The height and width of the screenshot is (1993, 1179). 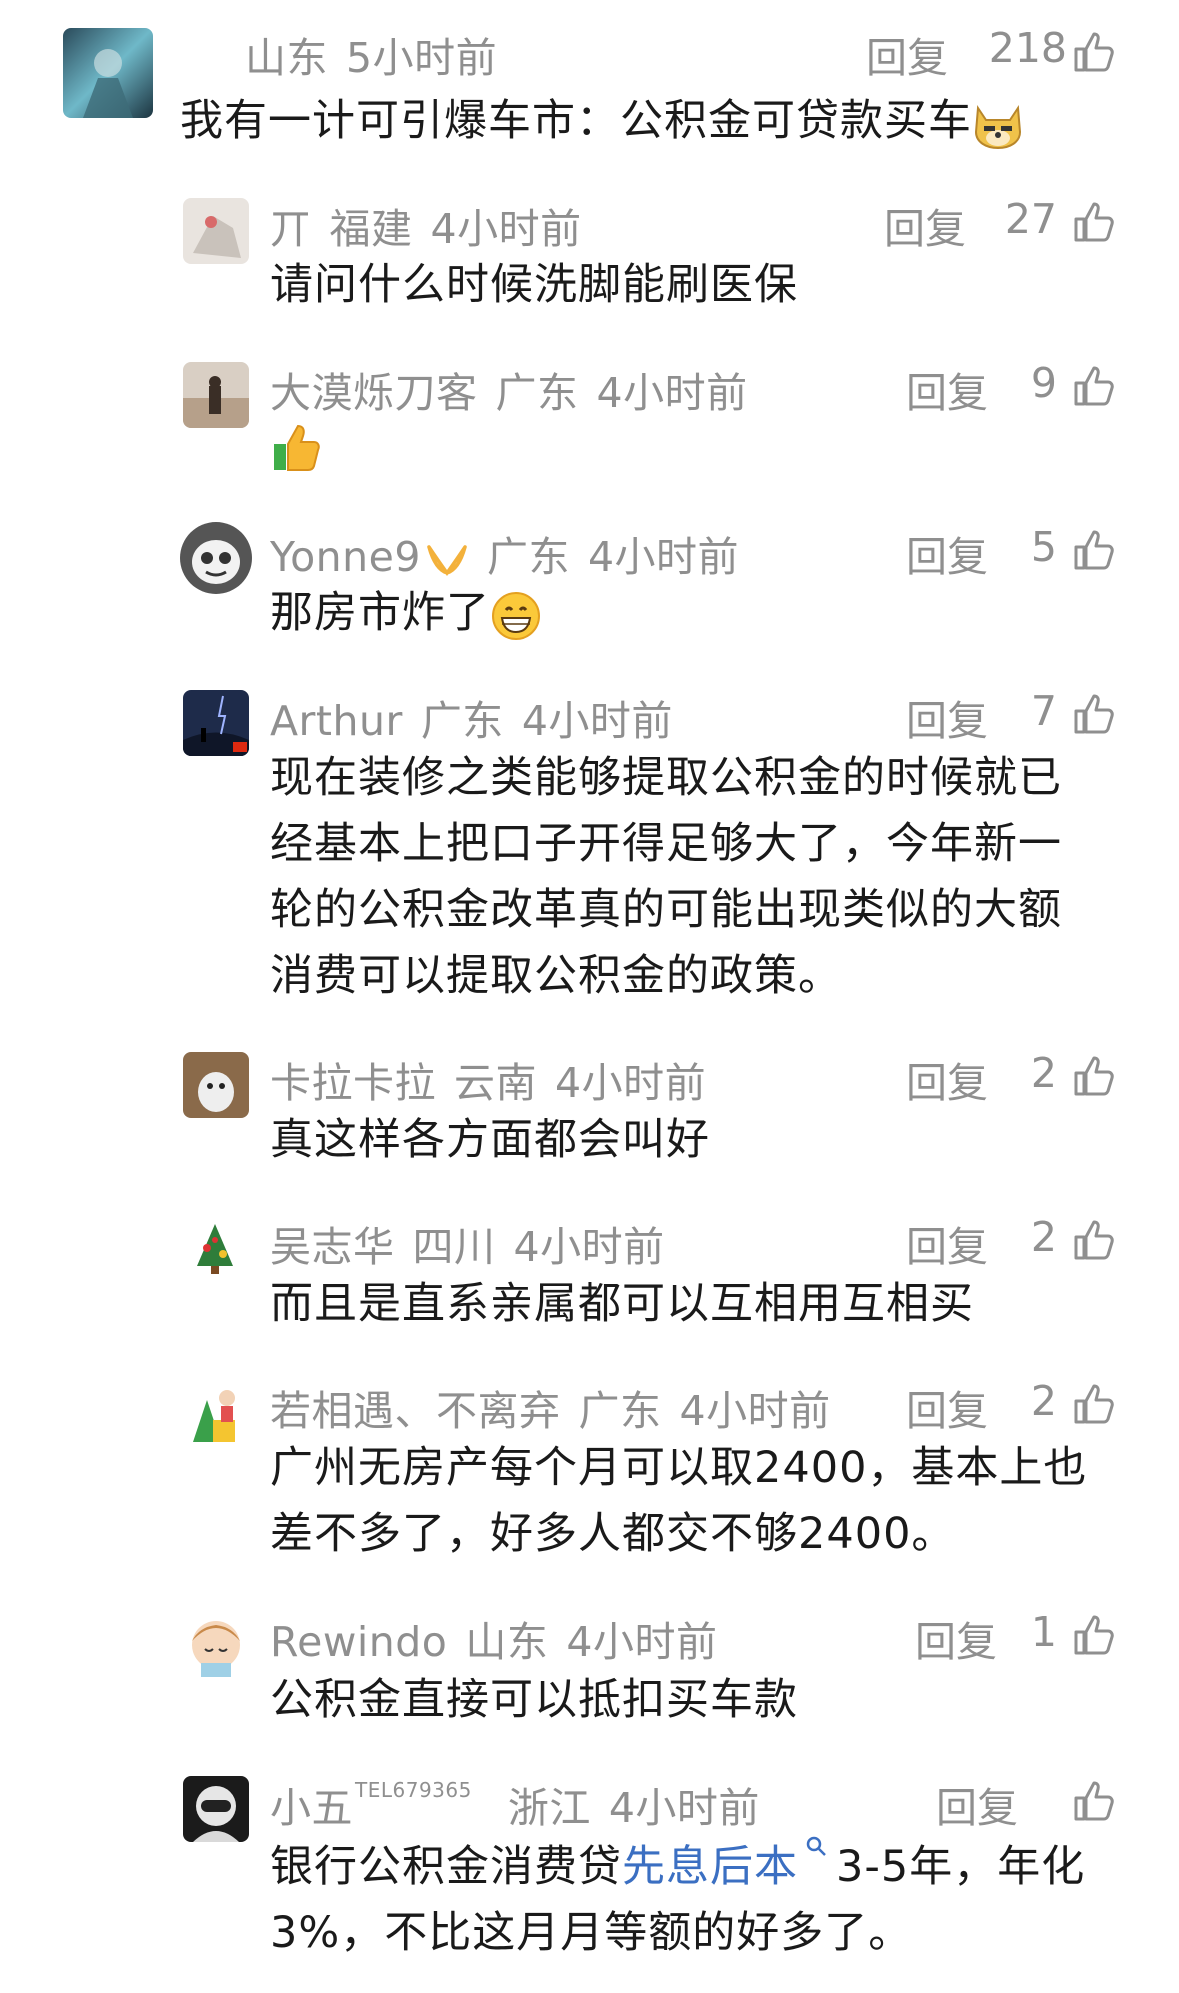 I want to click on comment-author-tag: TEL679365, so click(x=413, y=1790).